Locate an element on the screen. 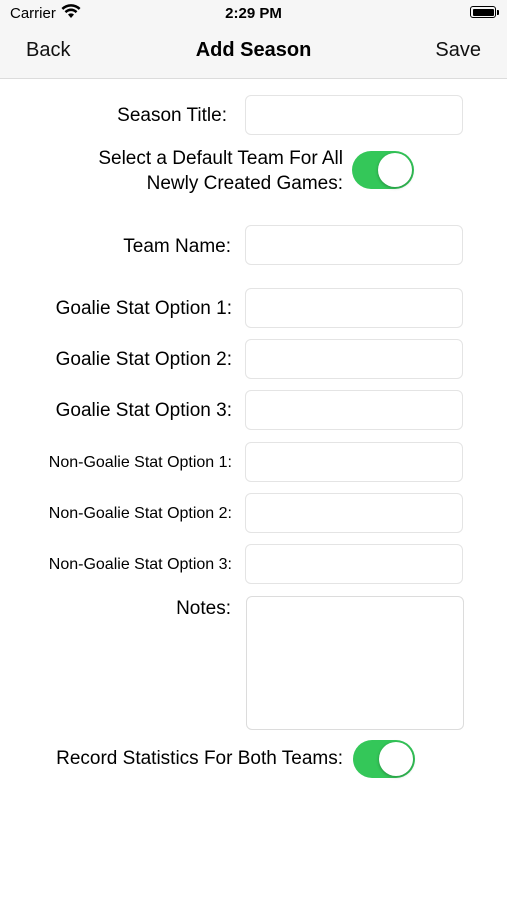 The image size is (507, 900). non-goalie-stat-2-label: Non-Goalie Stat Option 2: is located at coordinates (140, 513).